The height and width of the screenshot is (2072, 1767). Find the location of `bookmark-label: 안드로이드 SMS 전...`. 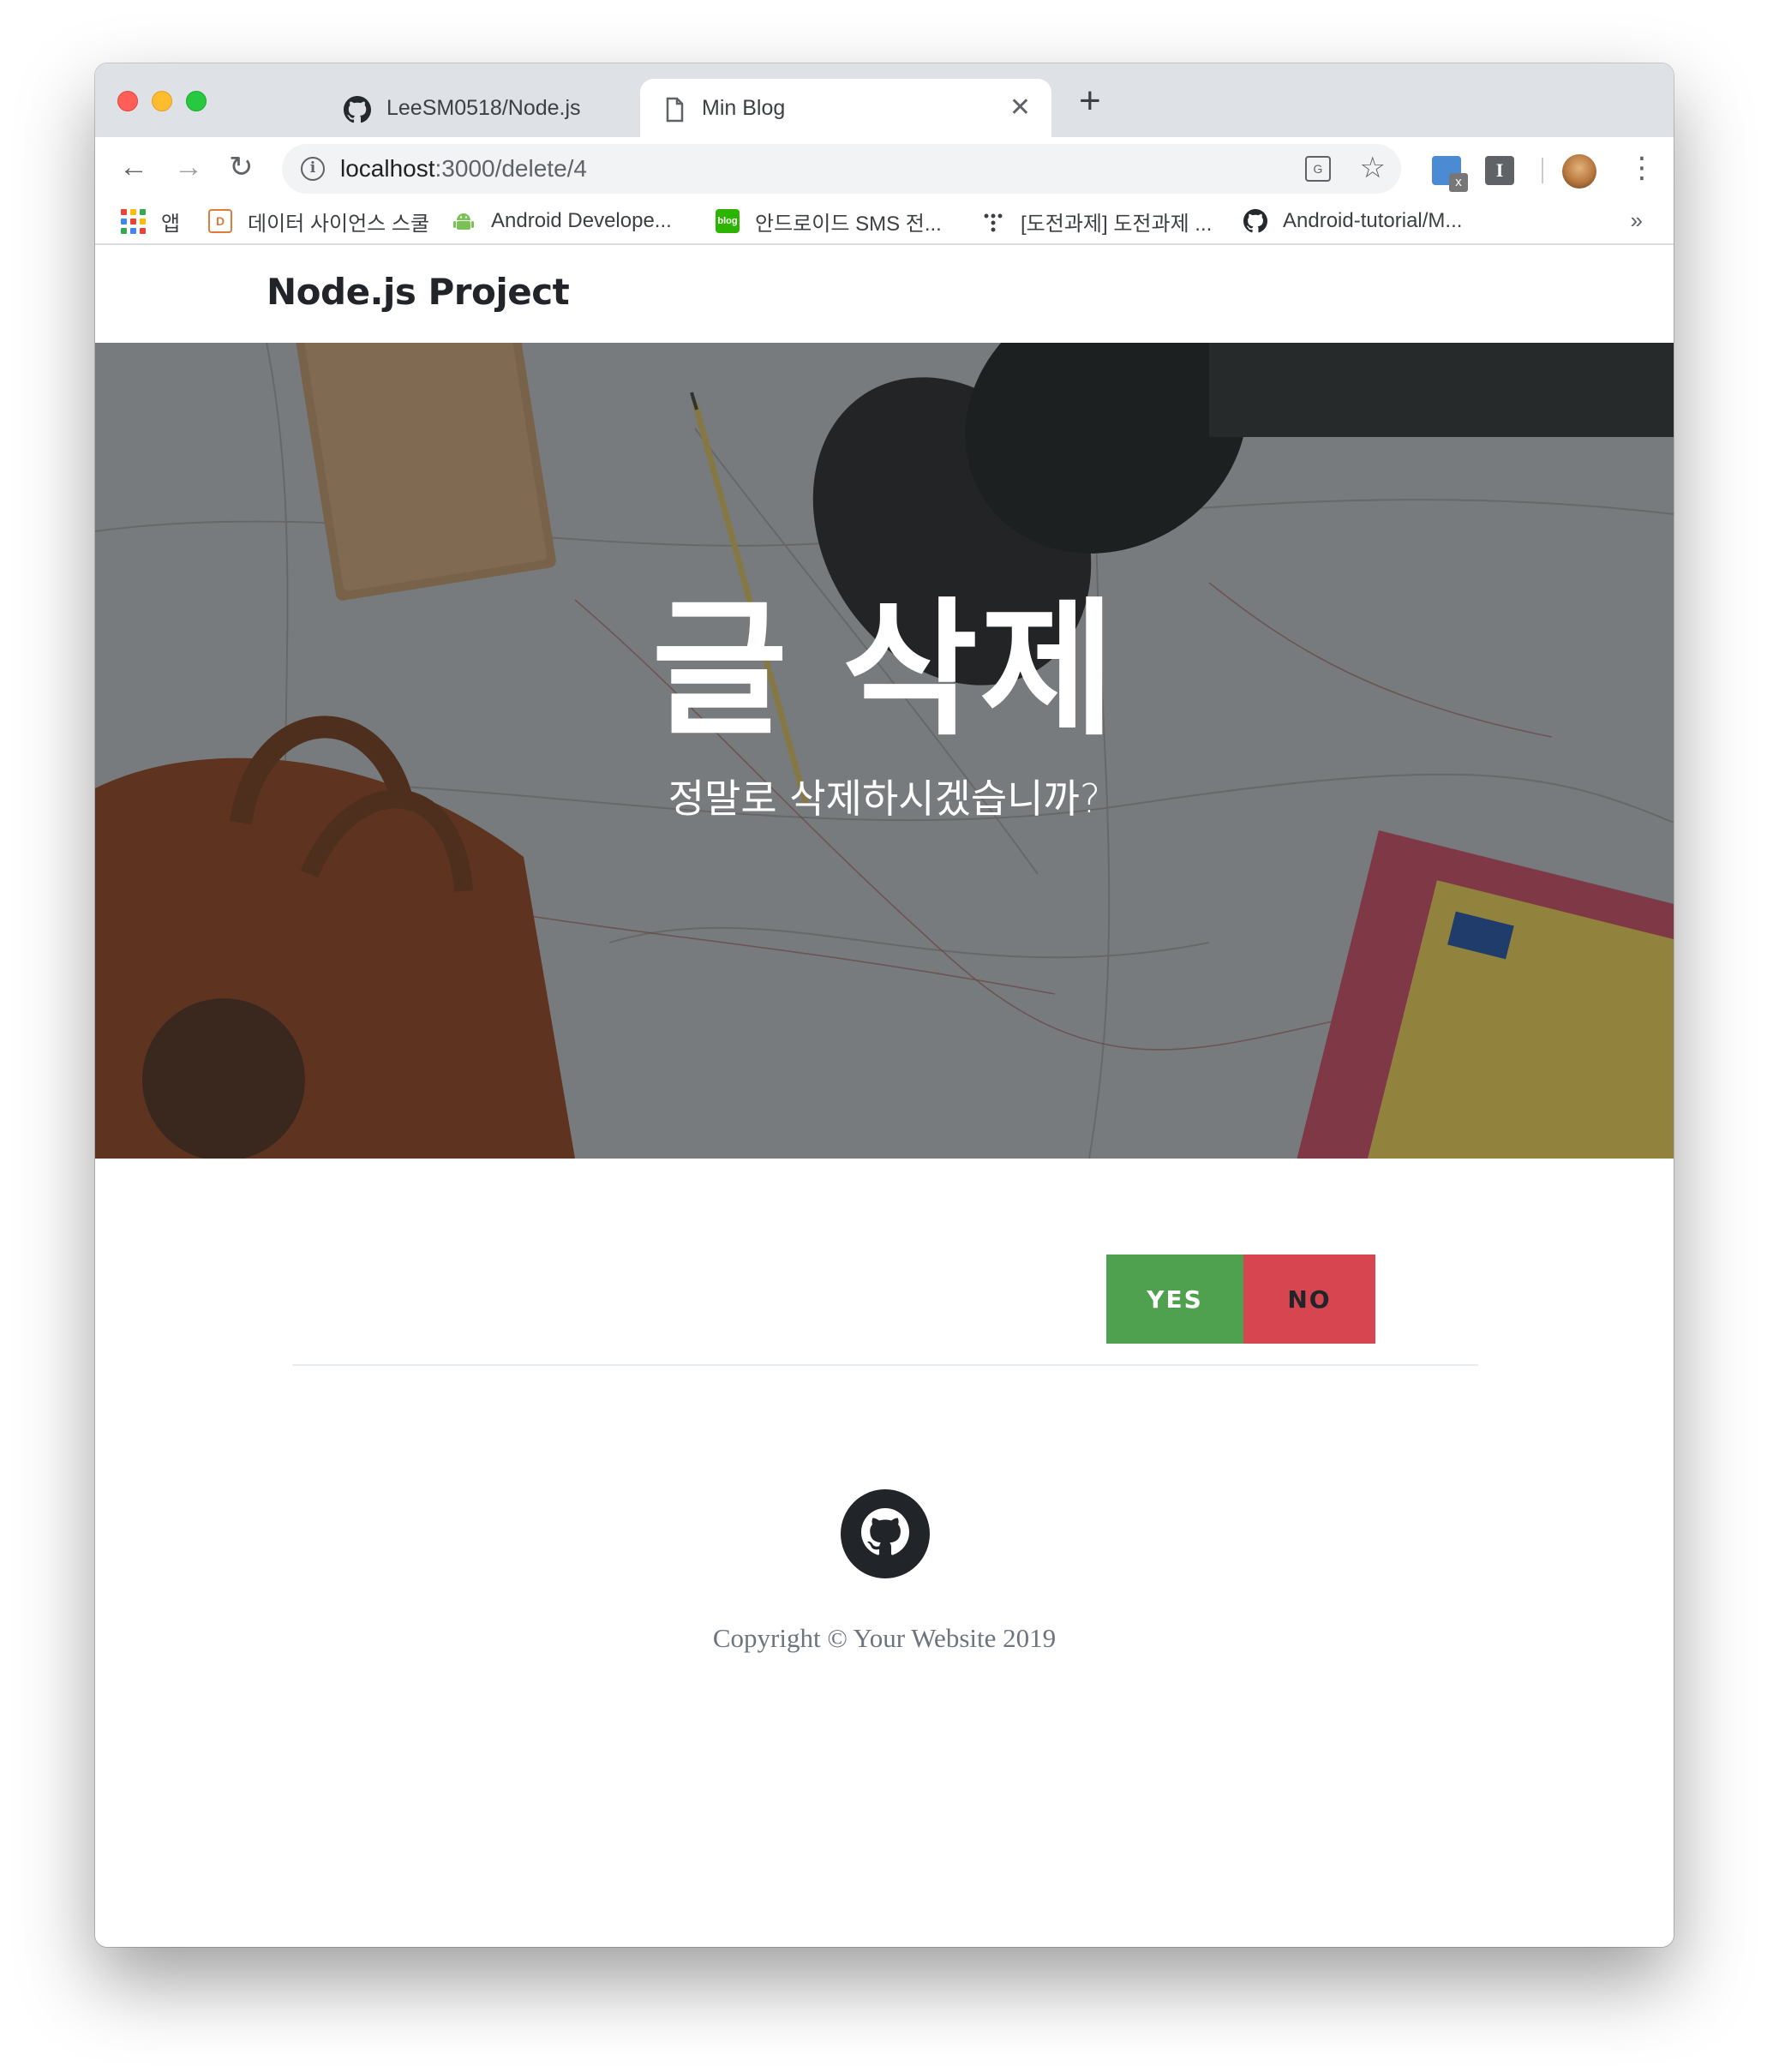

bookmark-label: 안드로이드 SMS 전... is located at coordinates (848, 224).